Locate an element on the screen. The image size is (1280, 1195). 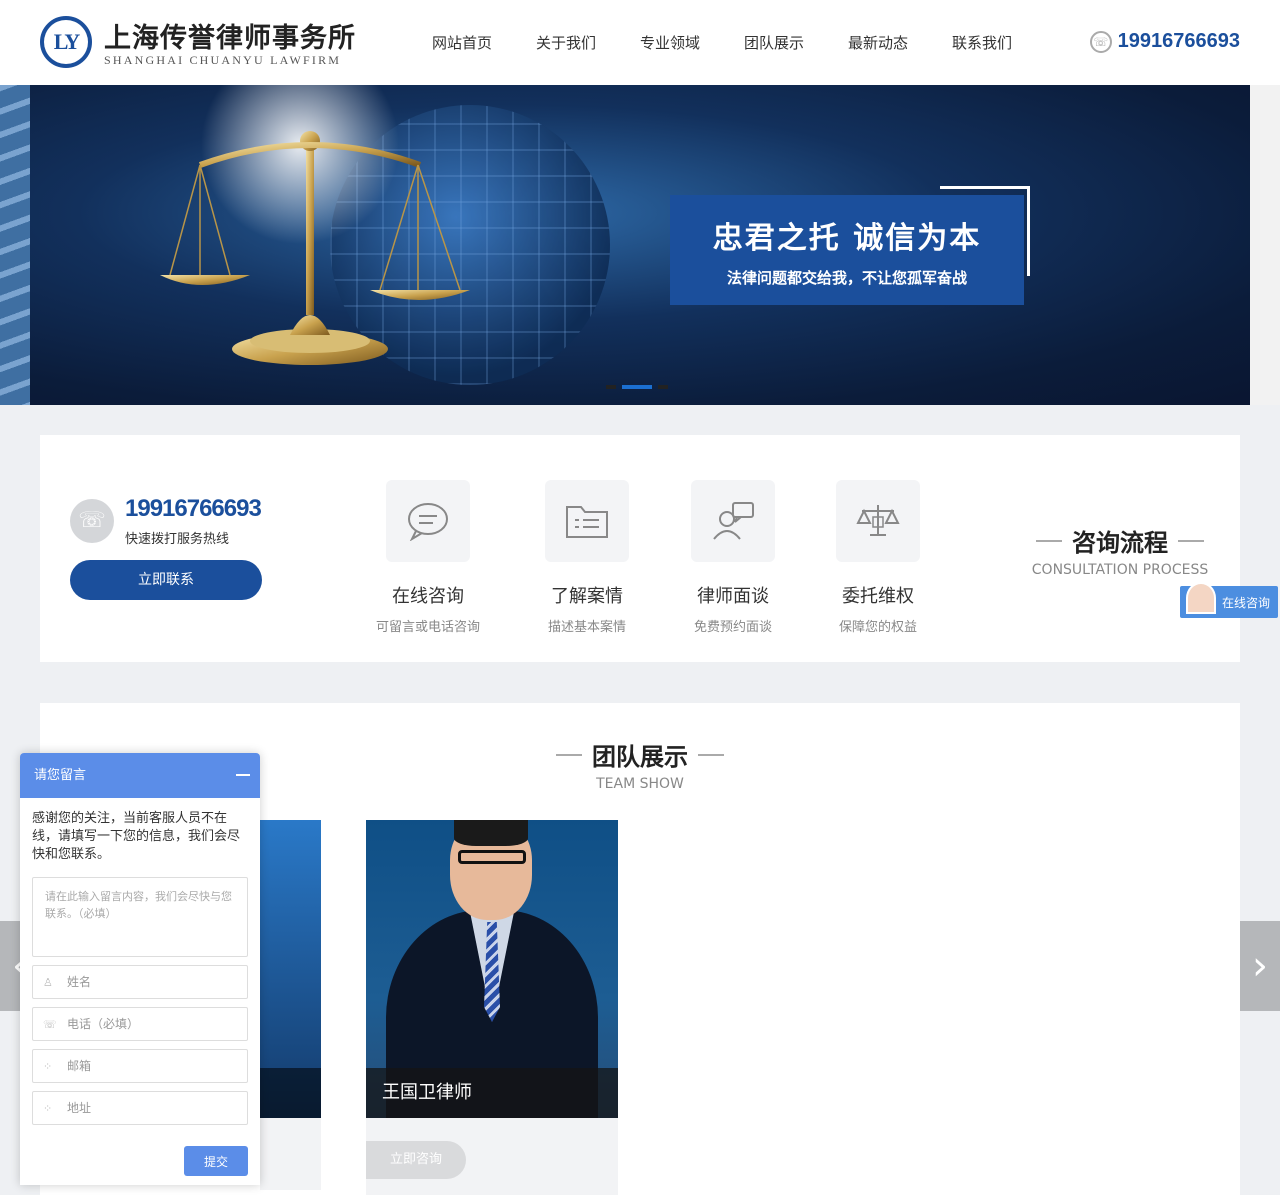
section-subtitle: CONSULTATION PROCESS is located at coordinates (1120, 570).